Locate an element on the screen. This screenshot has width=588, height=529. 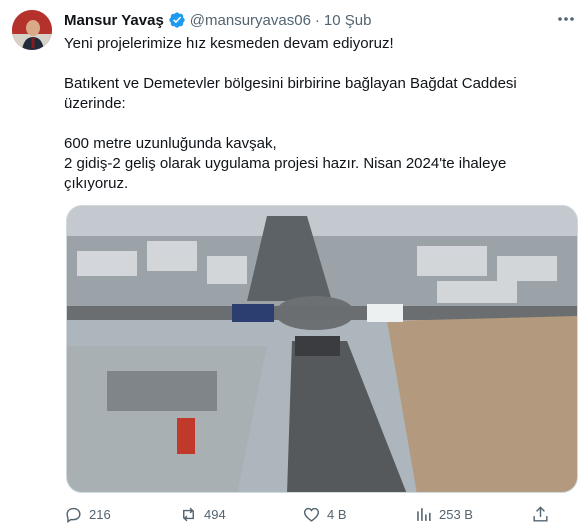
avatar is located at coordinates (32, 30).